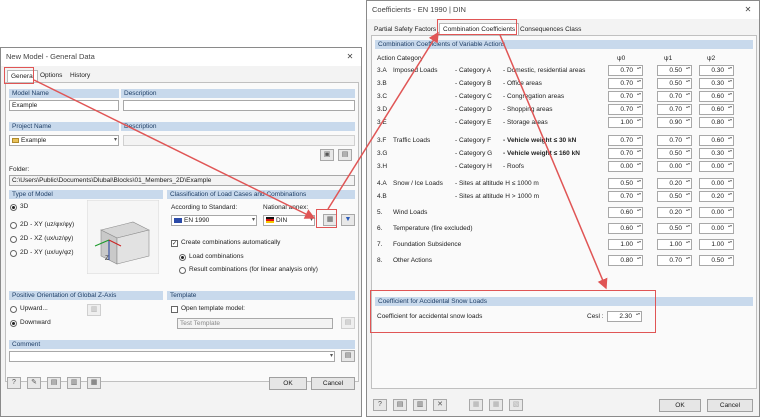 This screenshot has height=417, width=760. Describe the element at coordinates (107, 259) in the screenshot. I see `svg-text: Z` at that location.